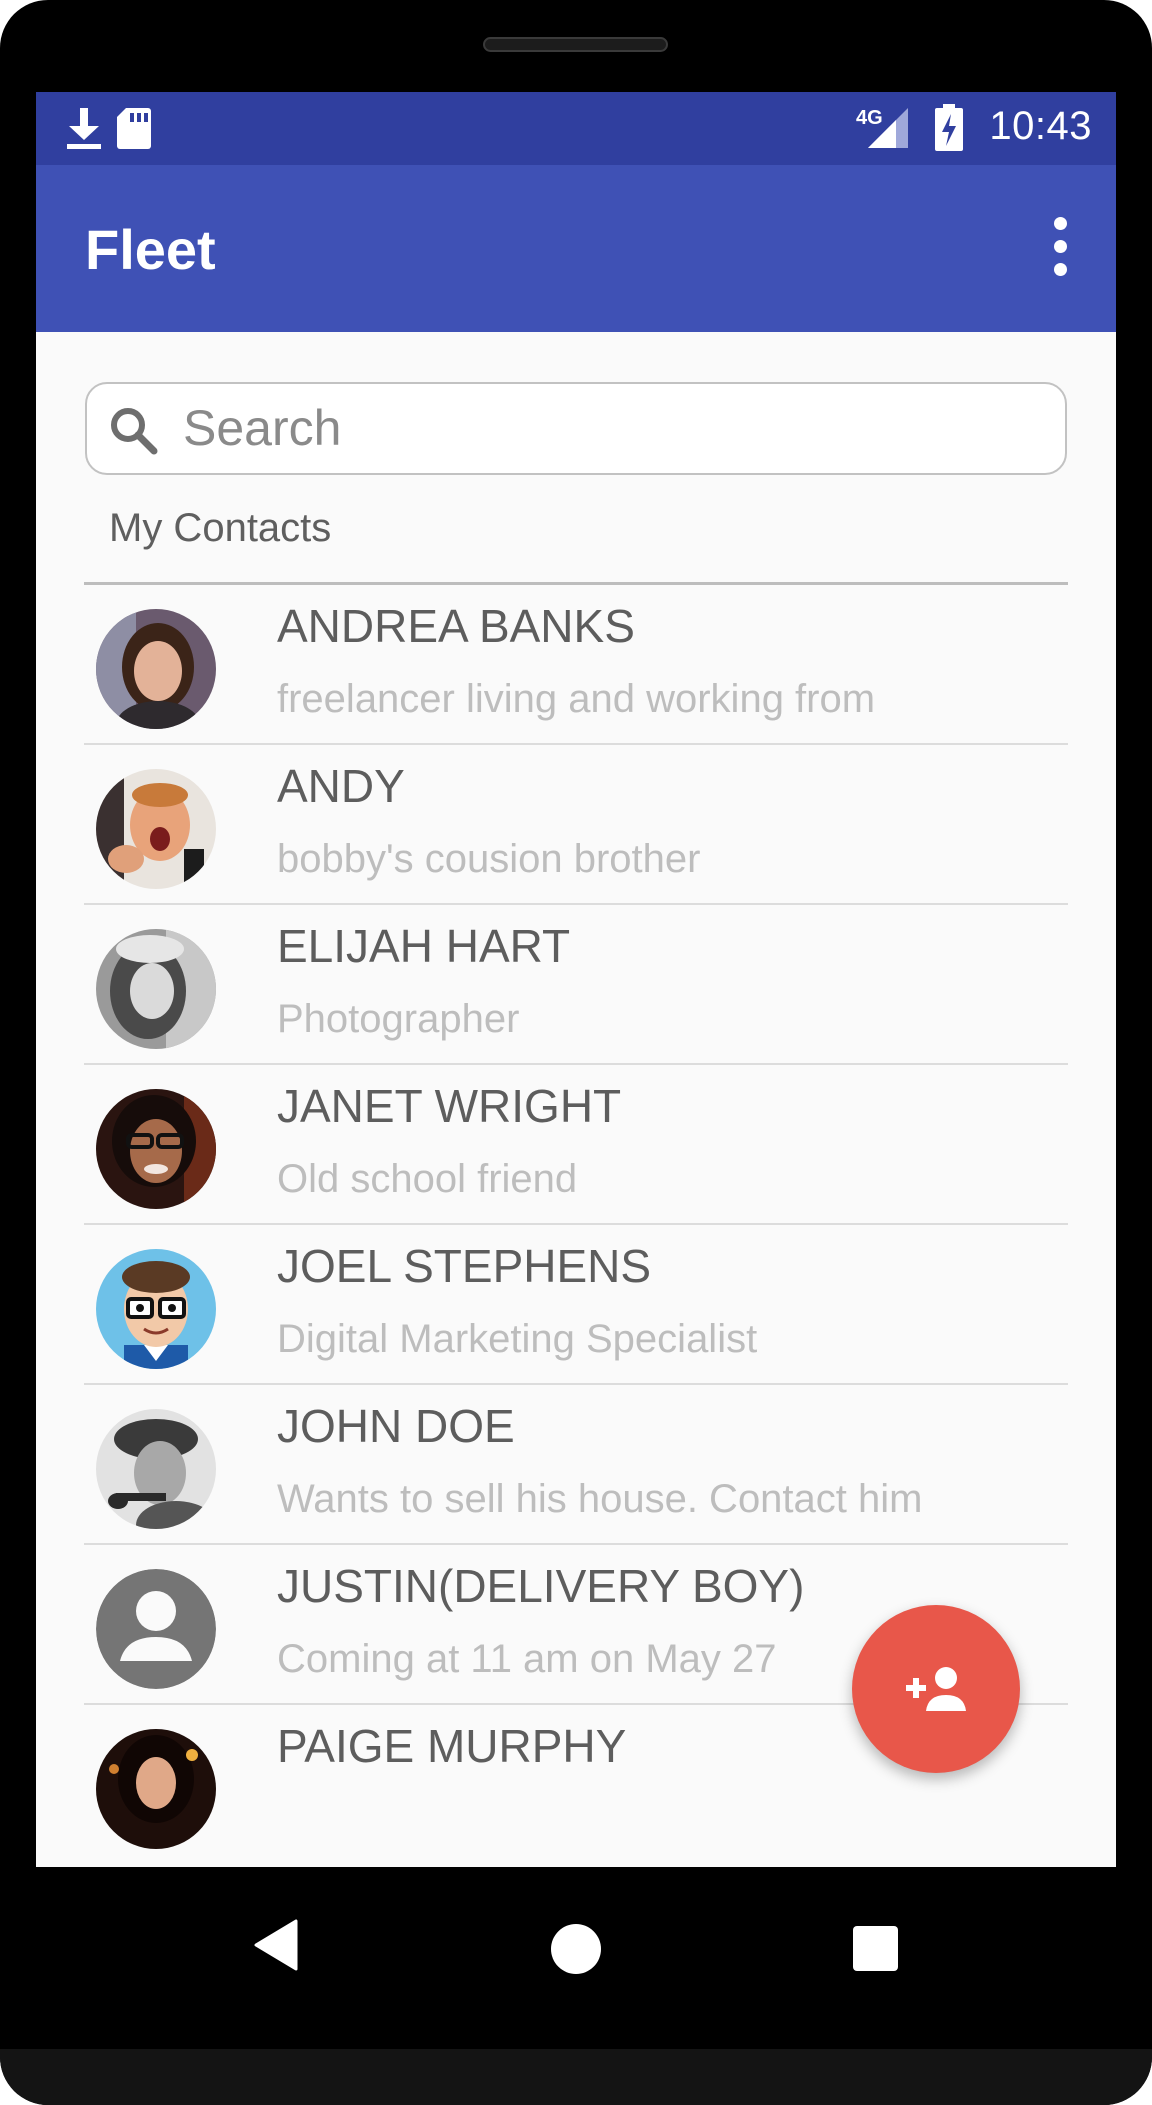 Image resolution: width=1152 pixels, height=2105 pixels. I want to click on add-contact-fab, so click(936, 1689).